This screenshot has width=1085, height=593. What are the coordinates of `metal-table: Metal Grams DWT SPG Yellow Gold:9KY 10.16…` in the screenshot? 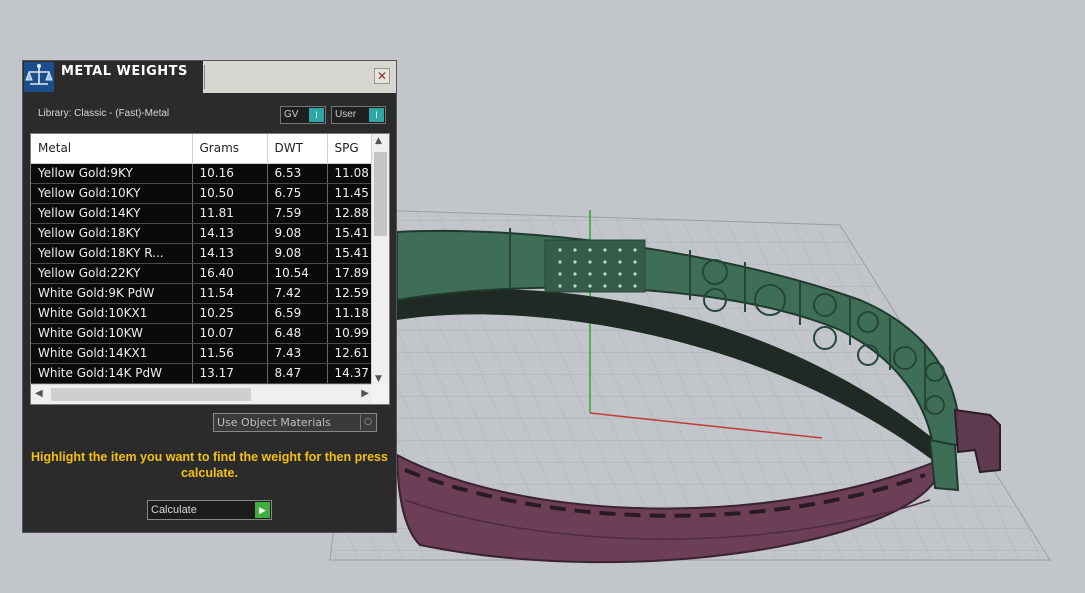 It's located at (201, 259).